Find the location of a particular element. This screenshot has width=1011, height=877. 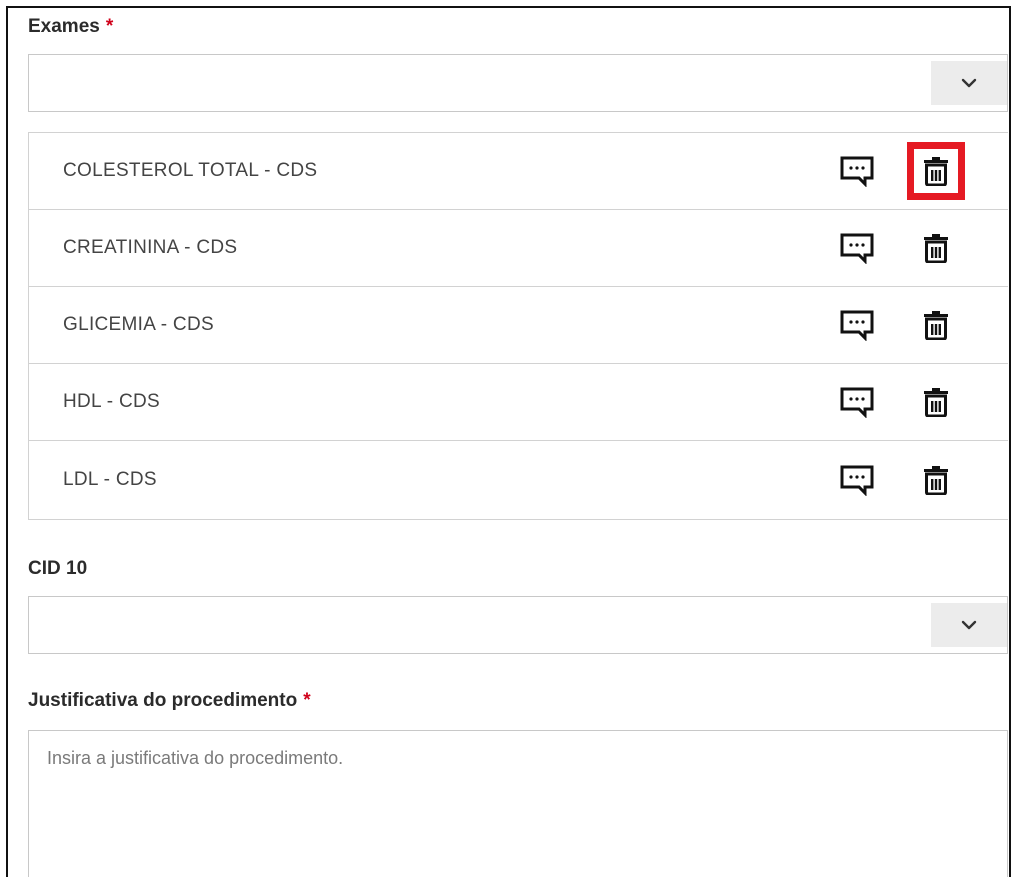

exames-dropdown-toggle is located at coordinates (969, 83).